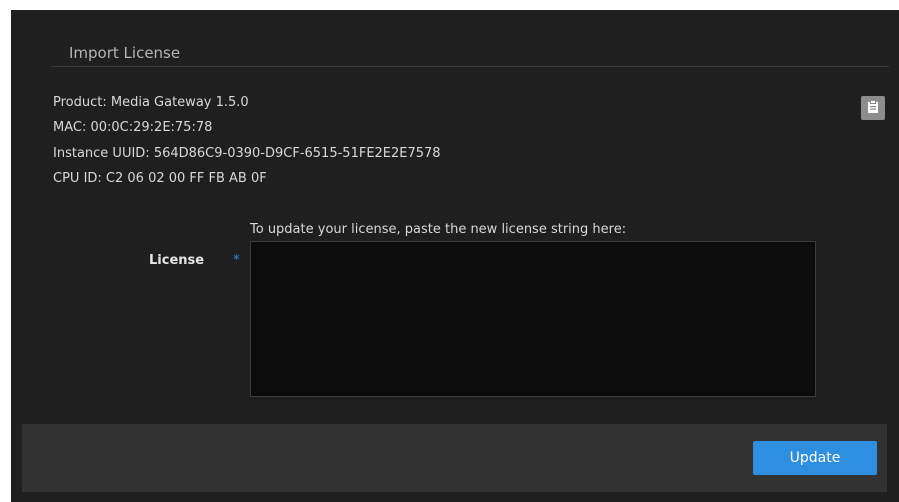 Image resolution: width=899 pixels, height=502 pixels. I want to click on cpu-id-info: CPU ID: C2 06 02 00 FF FB AB 0F, so click(160, 178).